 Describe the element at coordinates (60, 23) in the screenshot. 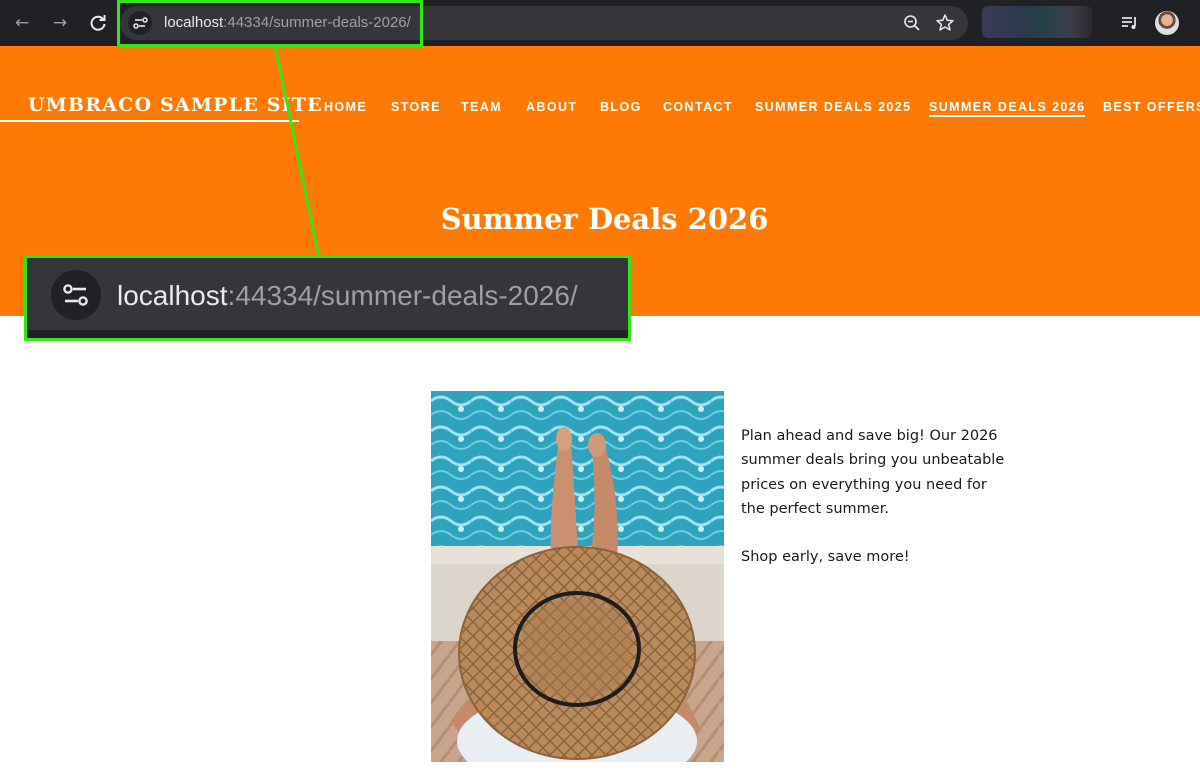

I see `forward-arrow-icon: →` at that location.